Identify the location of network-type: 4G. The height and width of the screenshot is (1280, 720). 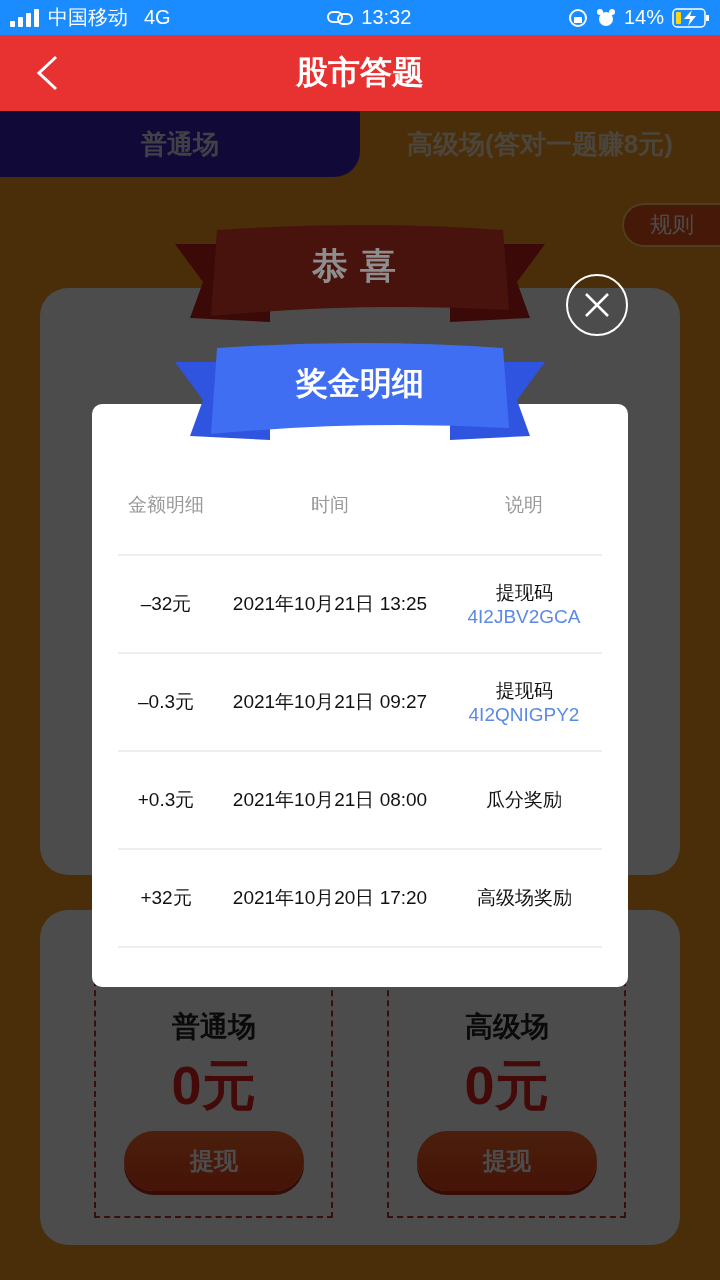
(157, 17).